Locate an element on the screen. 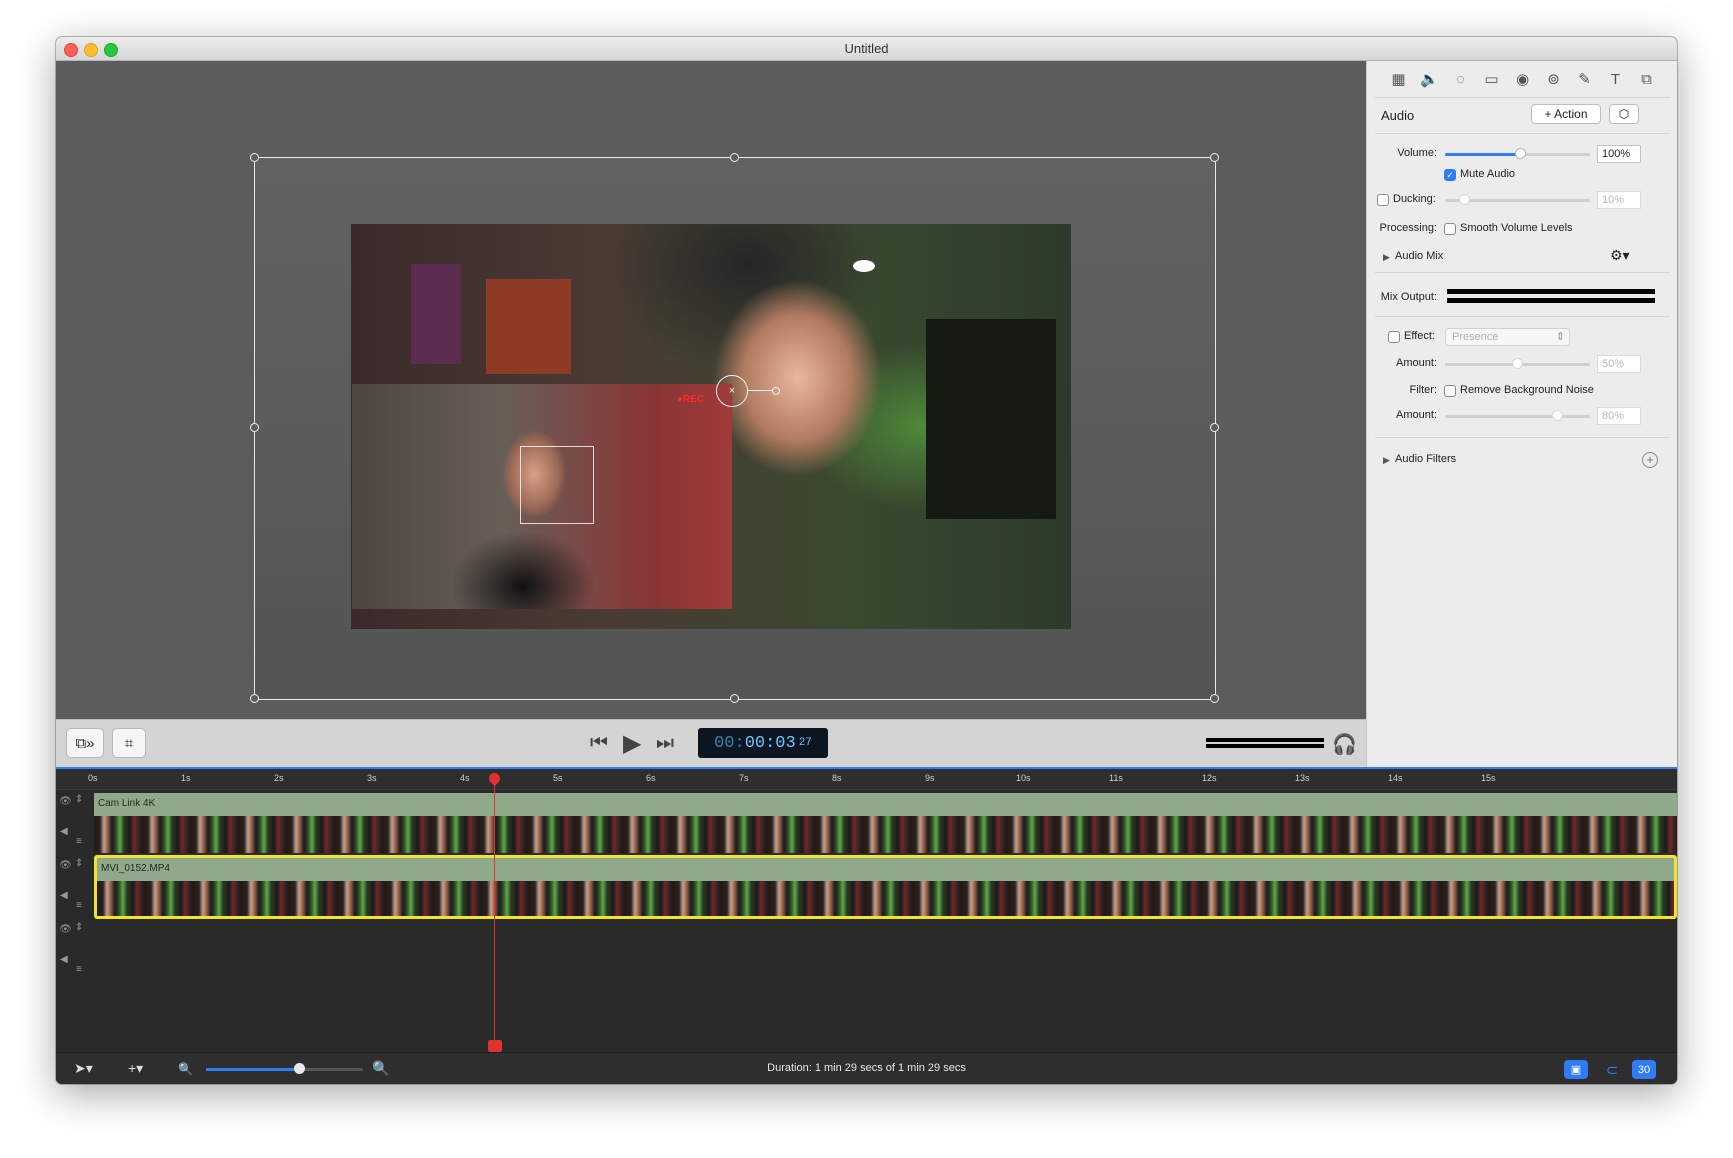 This screenshot has height=1158, width=1733. crop-button: ⌗ is located at coordinates (129, 743).